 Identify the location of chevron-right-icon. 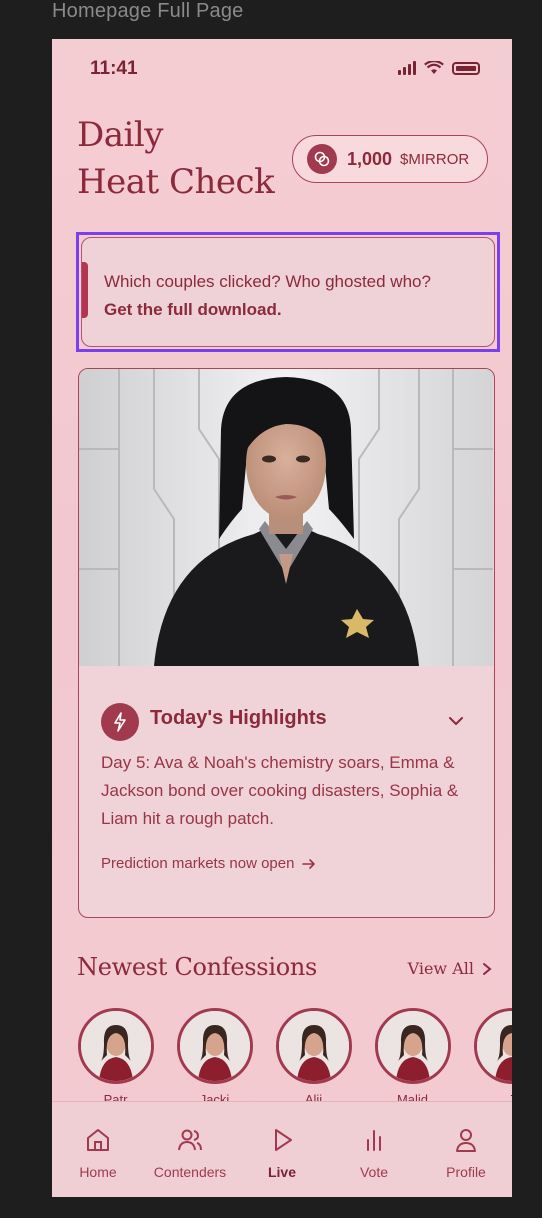
(487, 968).